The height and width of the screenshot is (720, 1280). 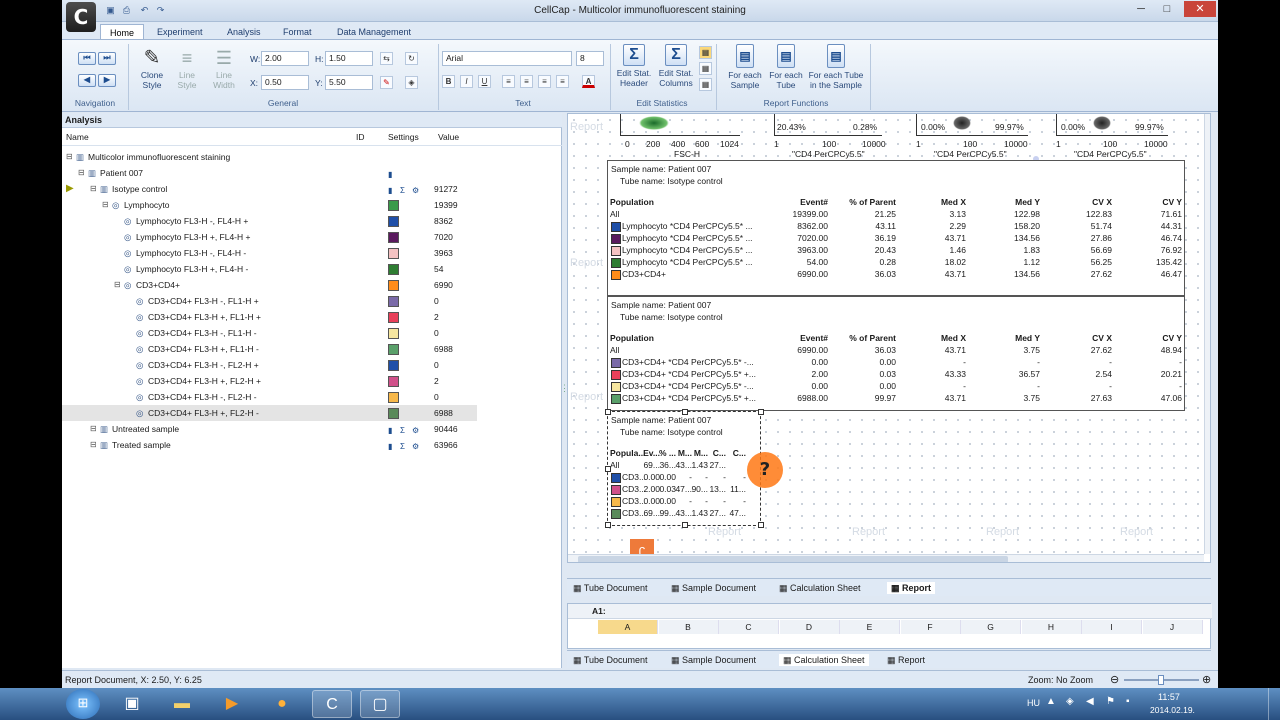 What do you see at coordinates (1090, 701) in the screenshot?
I see `tray-volume-icon: ◀` at bounding box center [1090, 701].